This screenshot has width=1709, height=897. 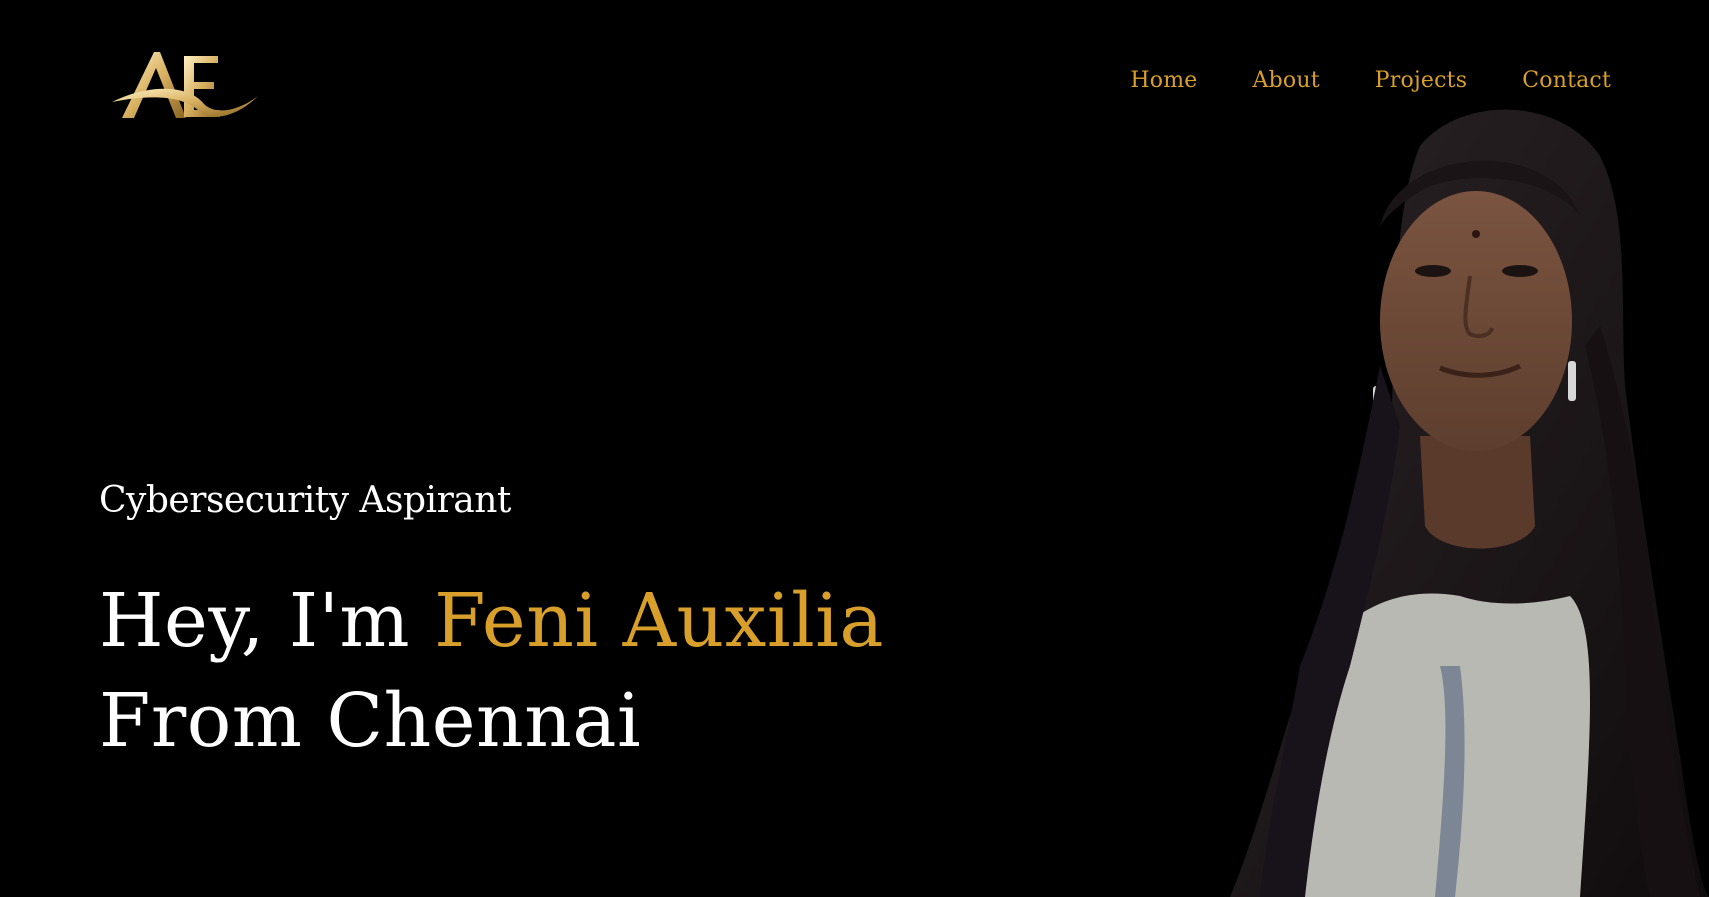 I want to click on hero-heading: Hey, I'm Feni Auxilia From Chennai, so click(x=491, y=671).